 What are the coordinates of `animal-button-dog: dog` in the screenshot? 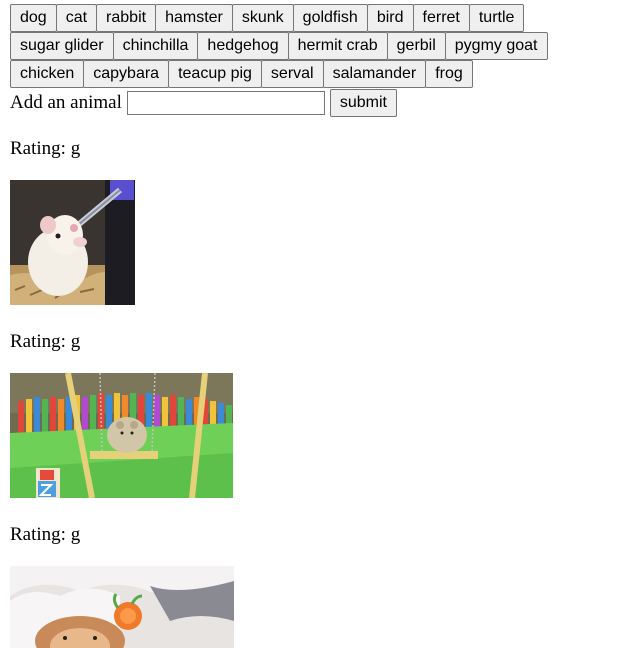 It's located at (33, 18).